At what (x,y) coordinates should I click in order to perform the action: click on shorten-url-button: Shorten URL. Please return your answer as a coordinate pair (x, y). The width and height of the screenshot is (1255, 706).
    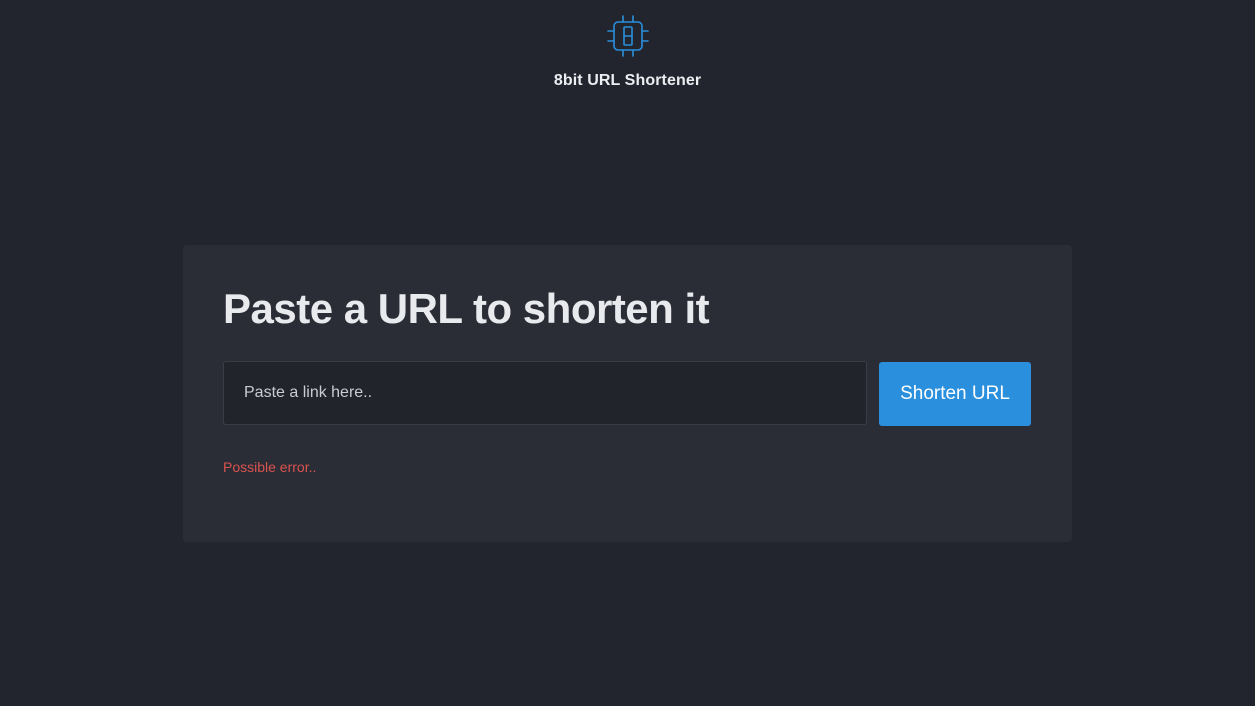
    Looking at the image, I should click on (955, 394).